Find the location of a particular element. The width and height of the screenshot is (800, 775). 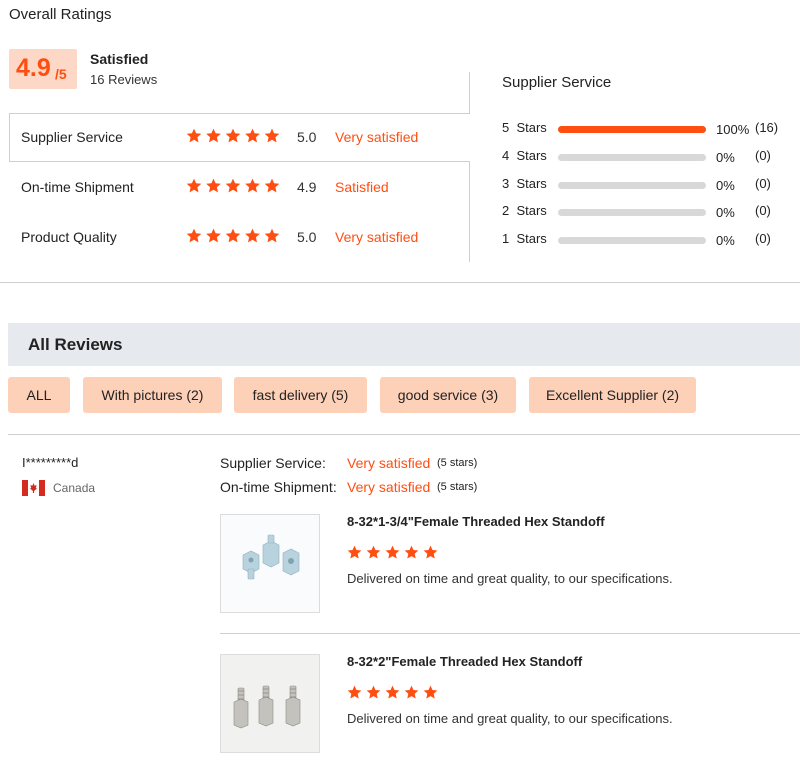

distribution-row-label: 2 Stars is located at coordinates (524, 210).